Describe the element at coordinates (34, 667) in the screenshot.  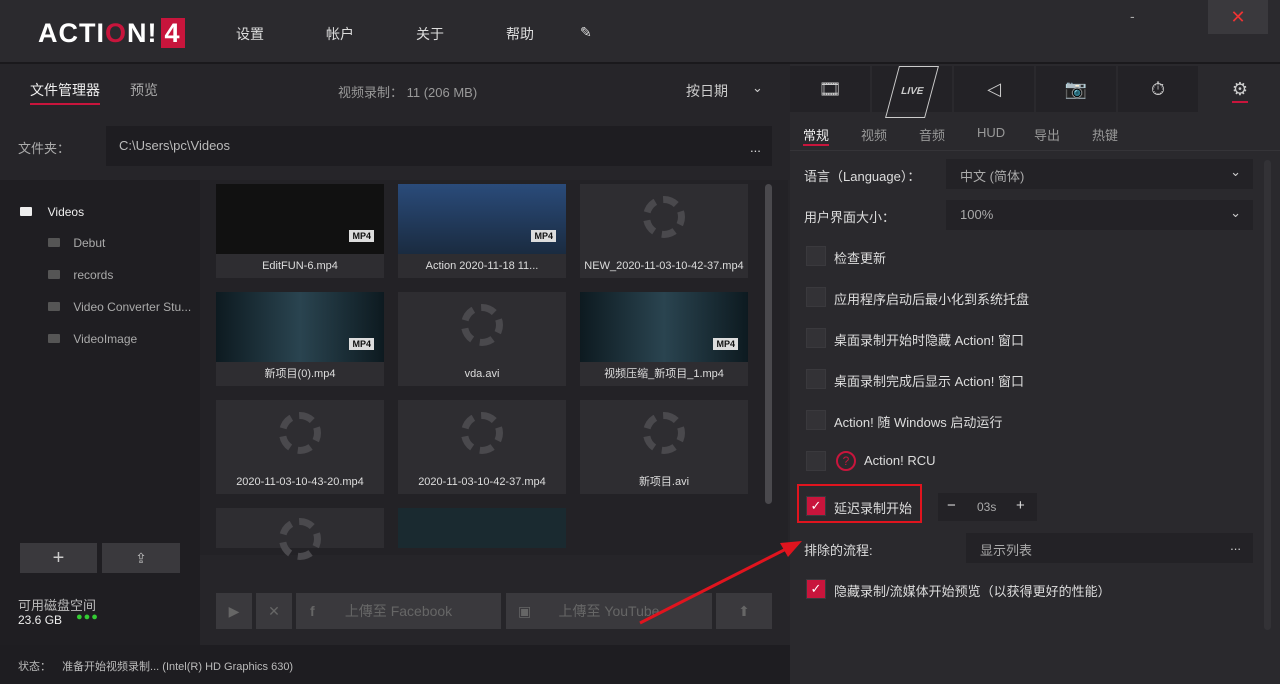
I see `status-label: 状态：` at that location.